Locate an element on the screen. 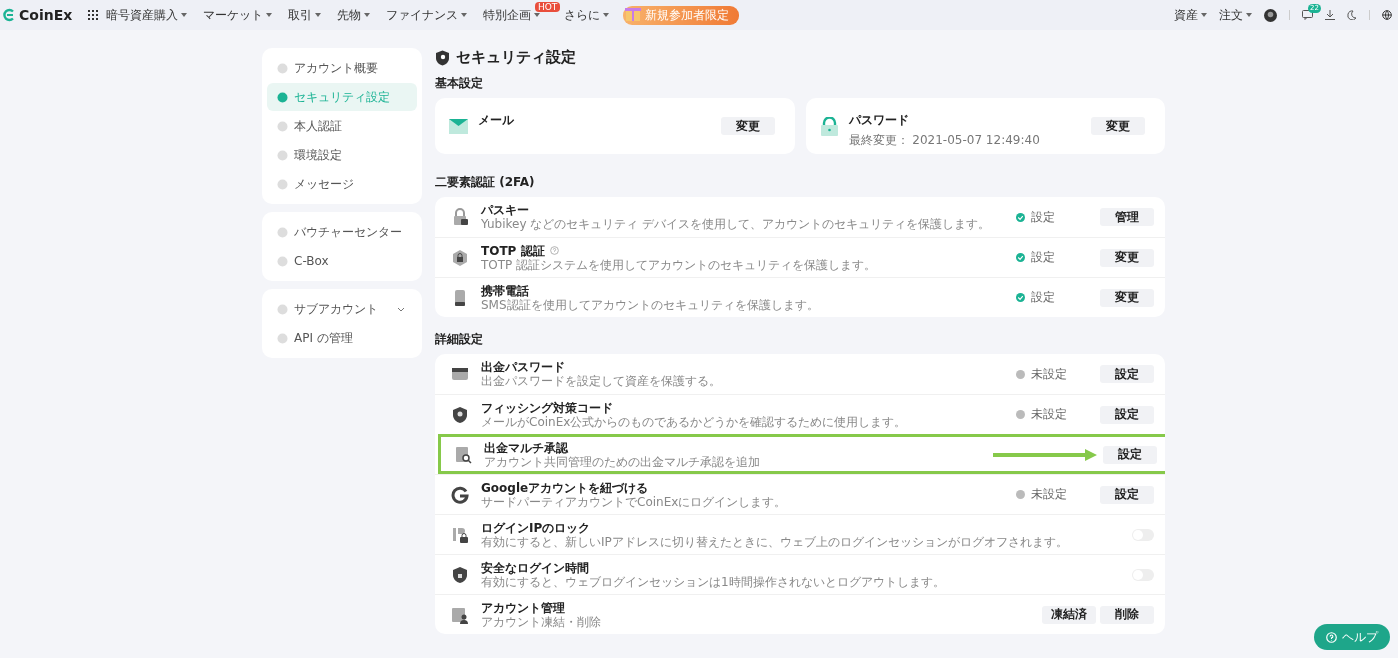 The height and width of the screenshot is (658, 1398). nav-menu: 取引 is located at coordinates (300, 15).